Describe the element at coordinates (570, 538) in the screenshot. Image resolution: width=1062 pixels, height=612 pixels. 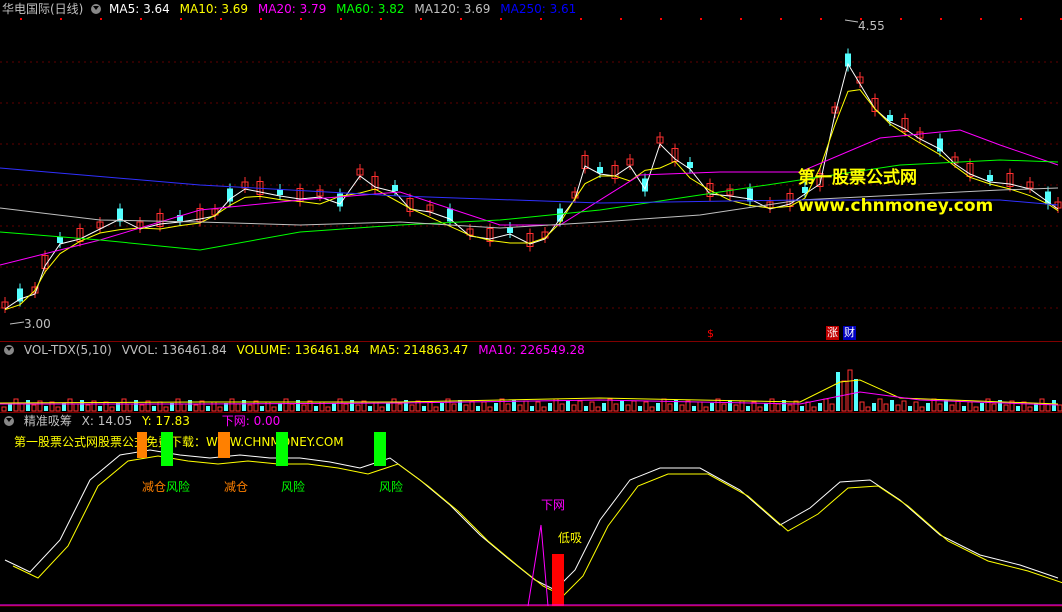
I see `signal-dixi: 低吸` at that location.